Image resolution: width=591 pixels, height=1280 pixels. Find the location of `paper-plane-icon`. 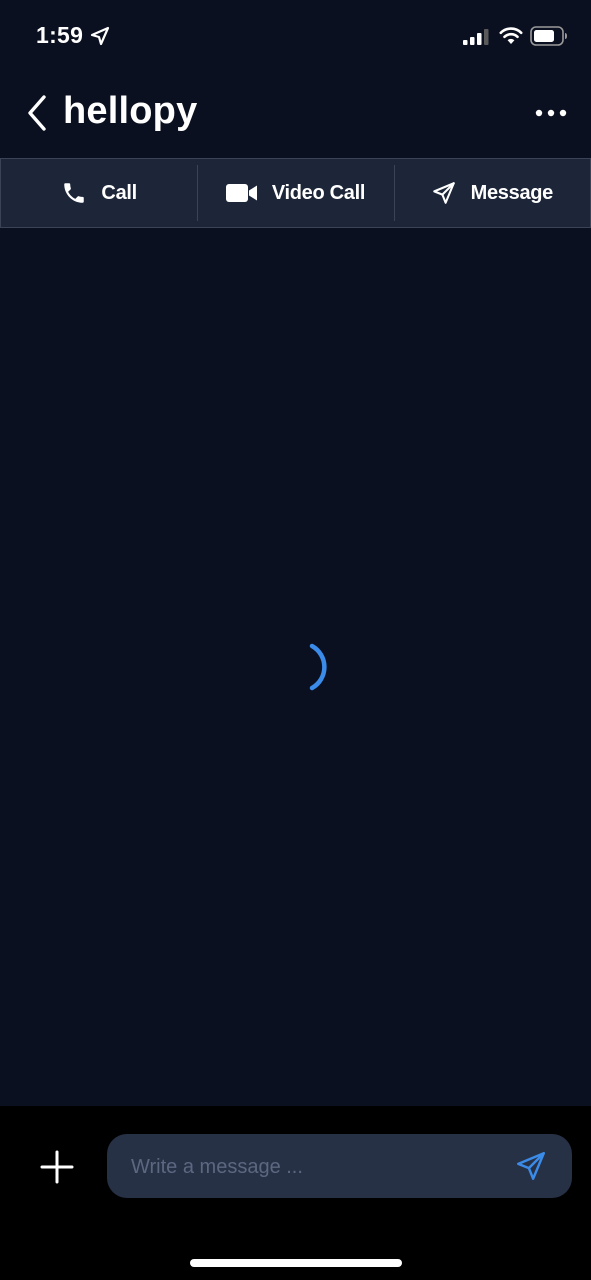

paper-plane-icon is located at coordinates (444, 193).